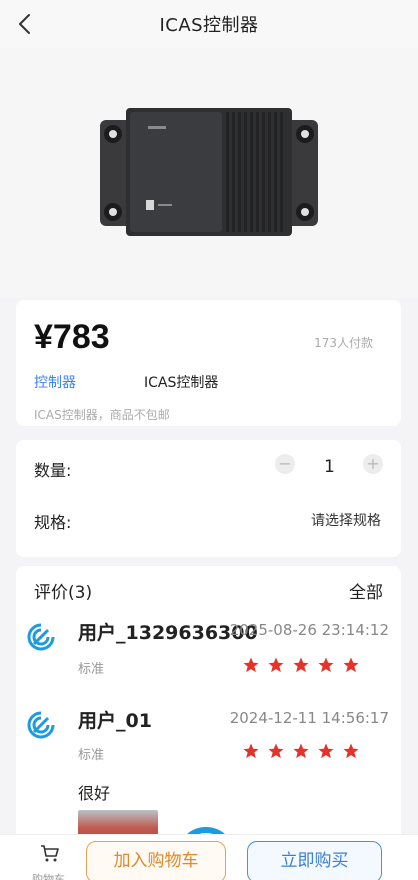  What do you see at coordinates (53, 470) in the screenshot?
I see `quantity-label: 数量:` at bounding box center [53, 470].